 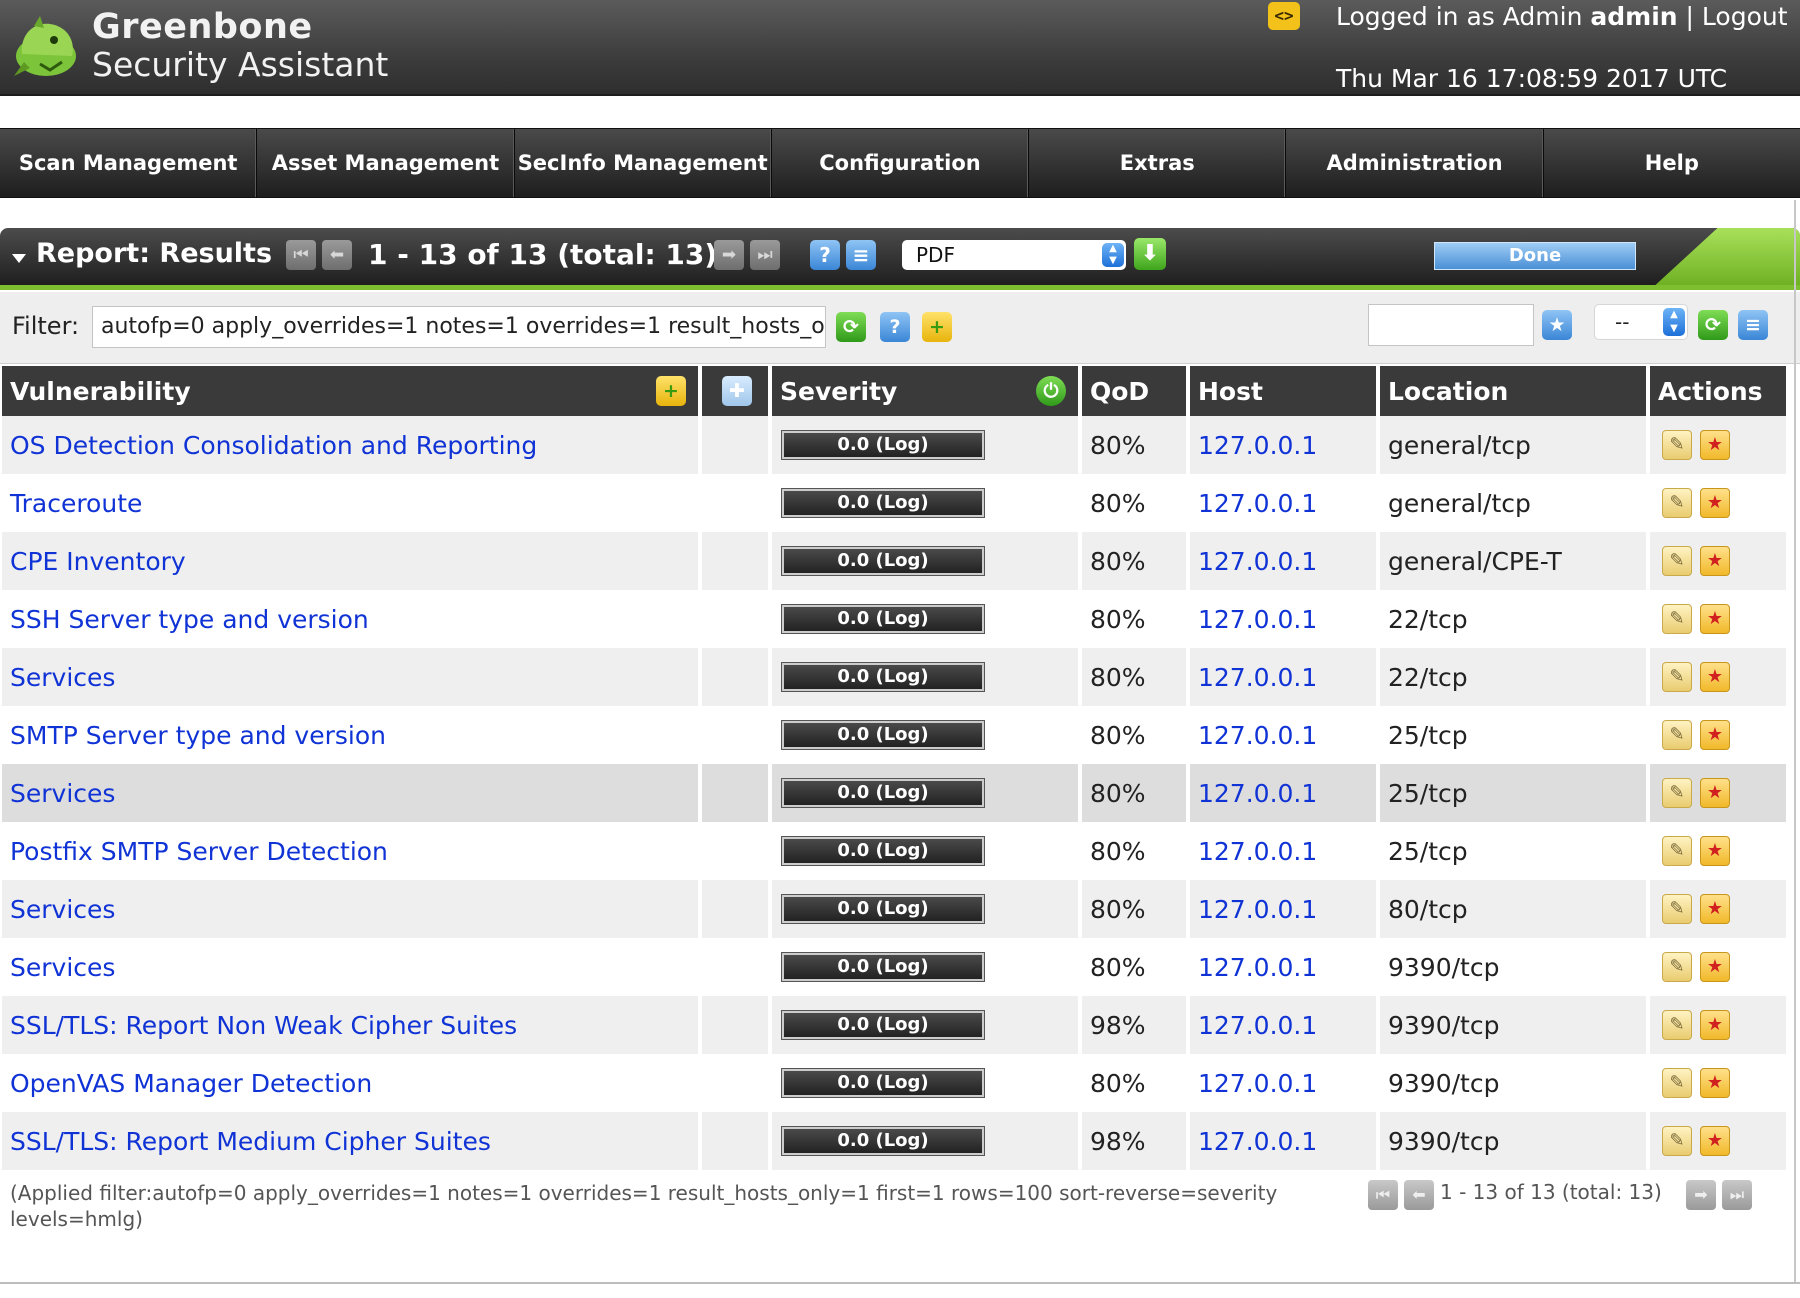 What do you see at coordinates (1134, 391) in the screenshot?
I see `column-qod: QoD` at bounding box center [1134, 391].